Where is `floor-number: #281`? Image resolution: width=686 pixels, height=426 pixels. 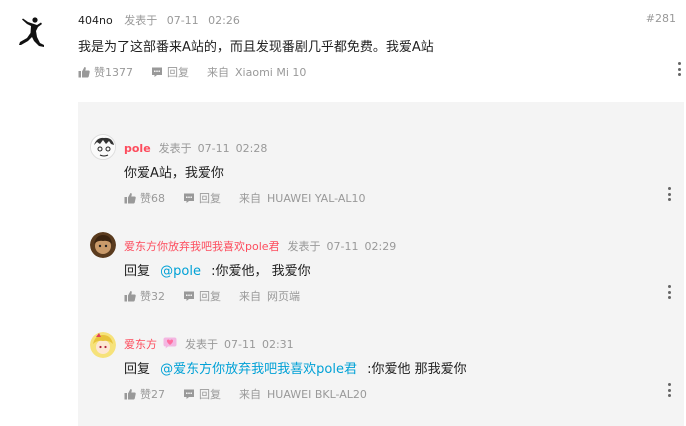 floor-number: #281 is located at coordinates (660, 18).